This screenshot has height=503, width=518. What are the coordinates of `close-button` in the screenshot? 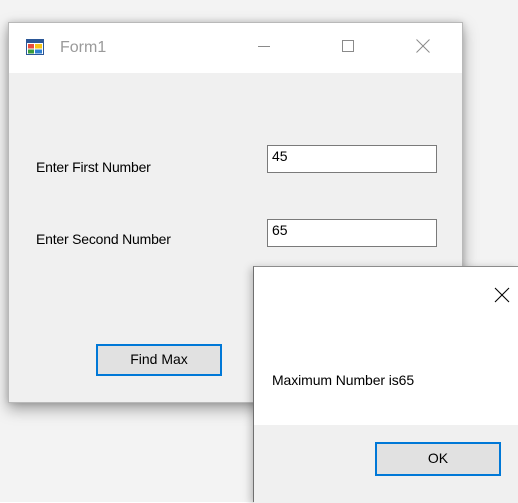 It's located at (423, 48).